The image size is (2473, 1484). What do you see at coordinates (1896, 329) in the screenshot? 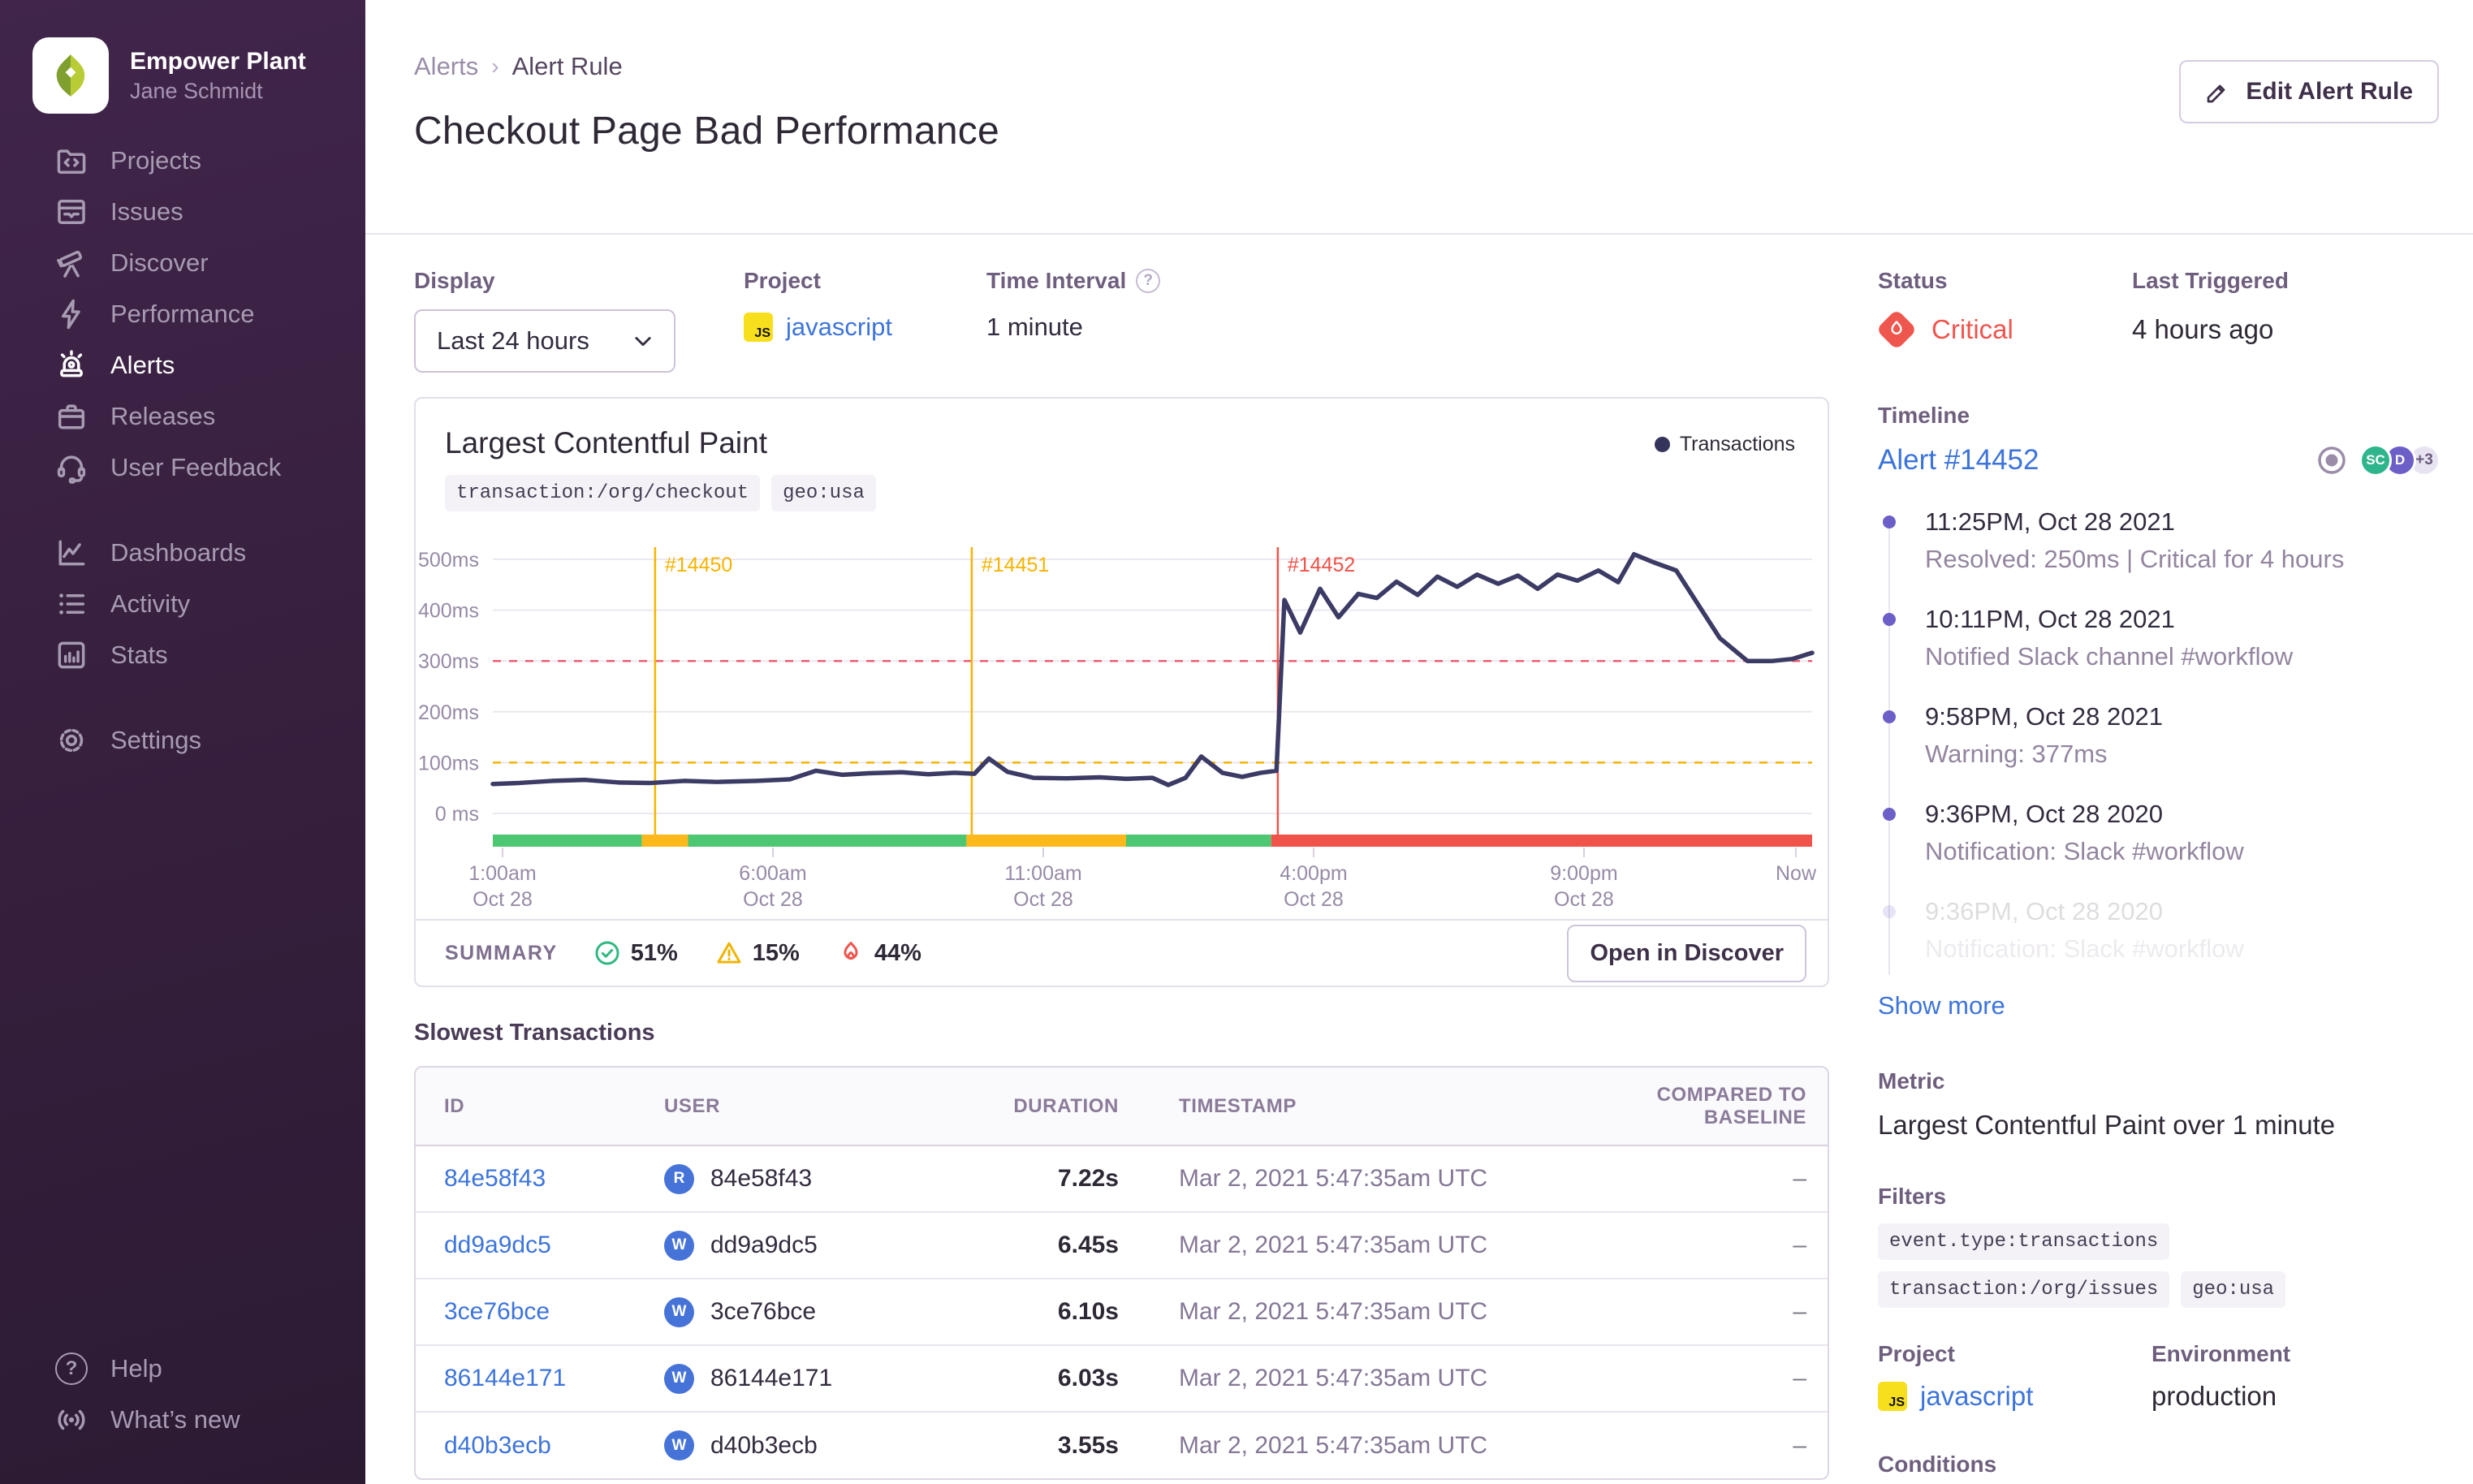
I see `critical-status-icon` at bounding box center [1896, 329].